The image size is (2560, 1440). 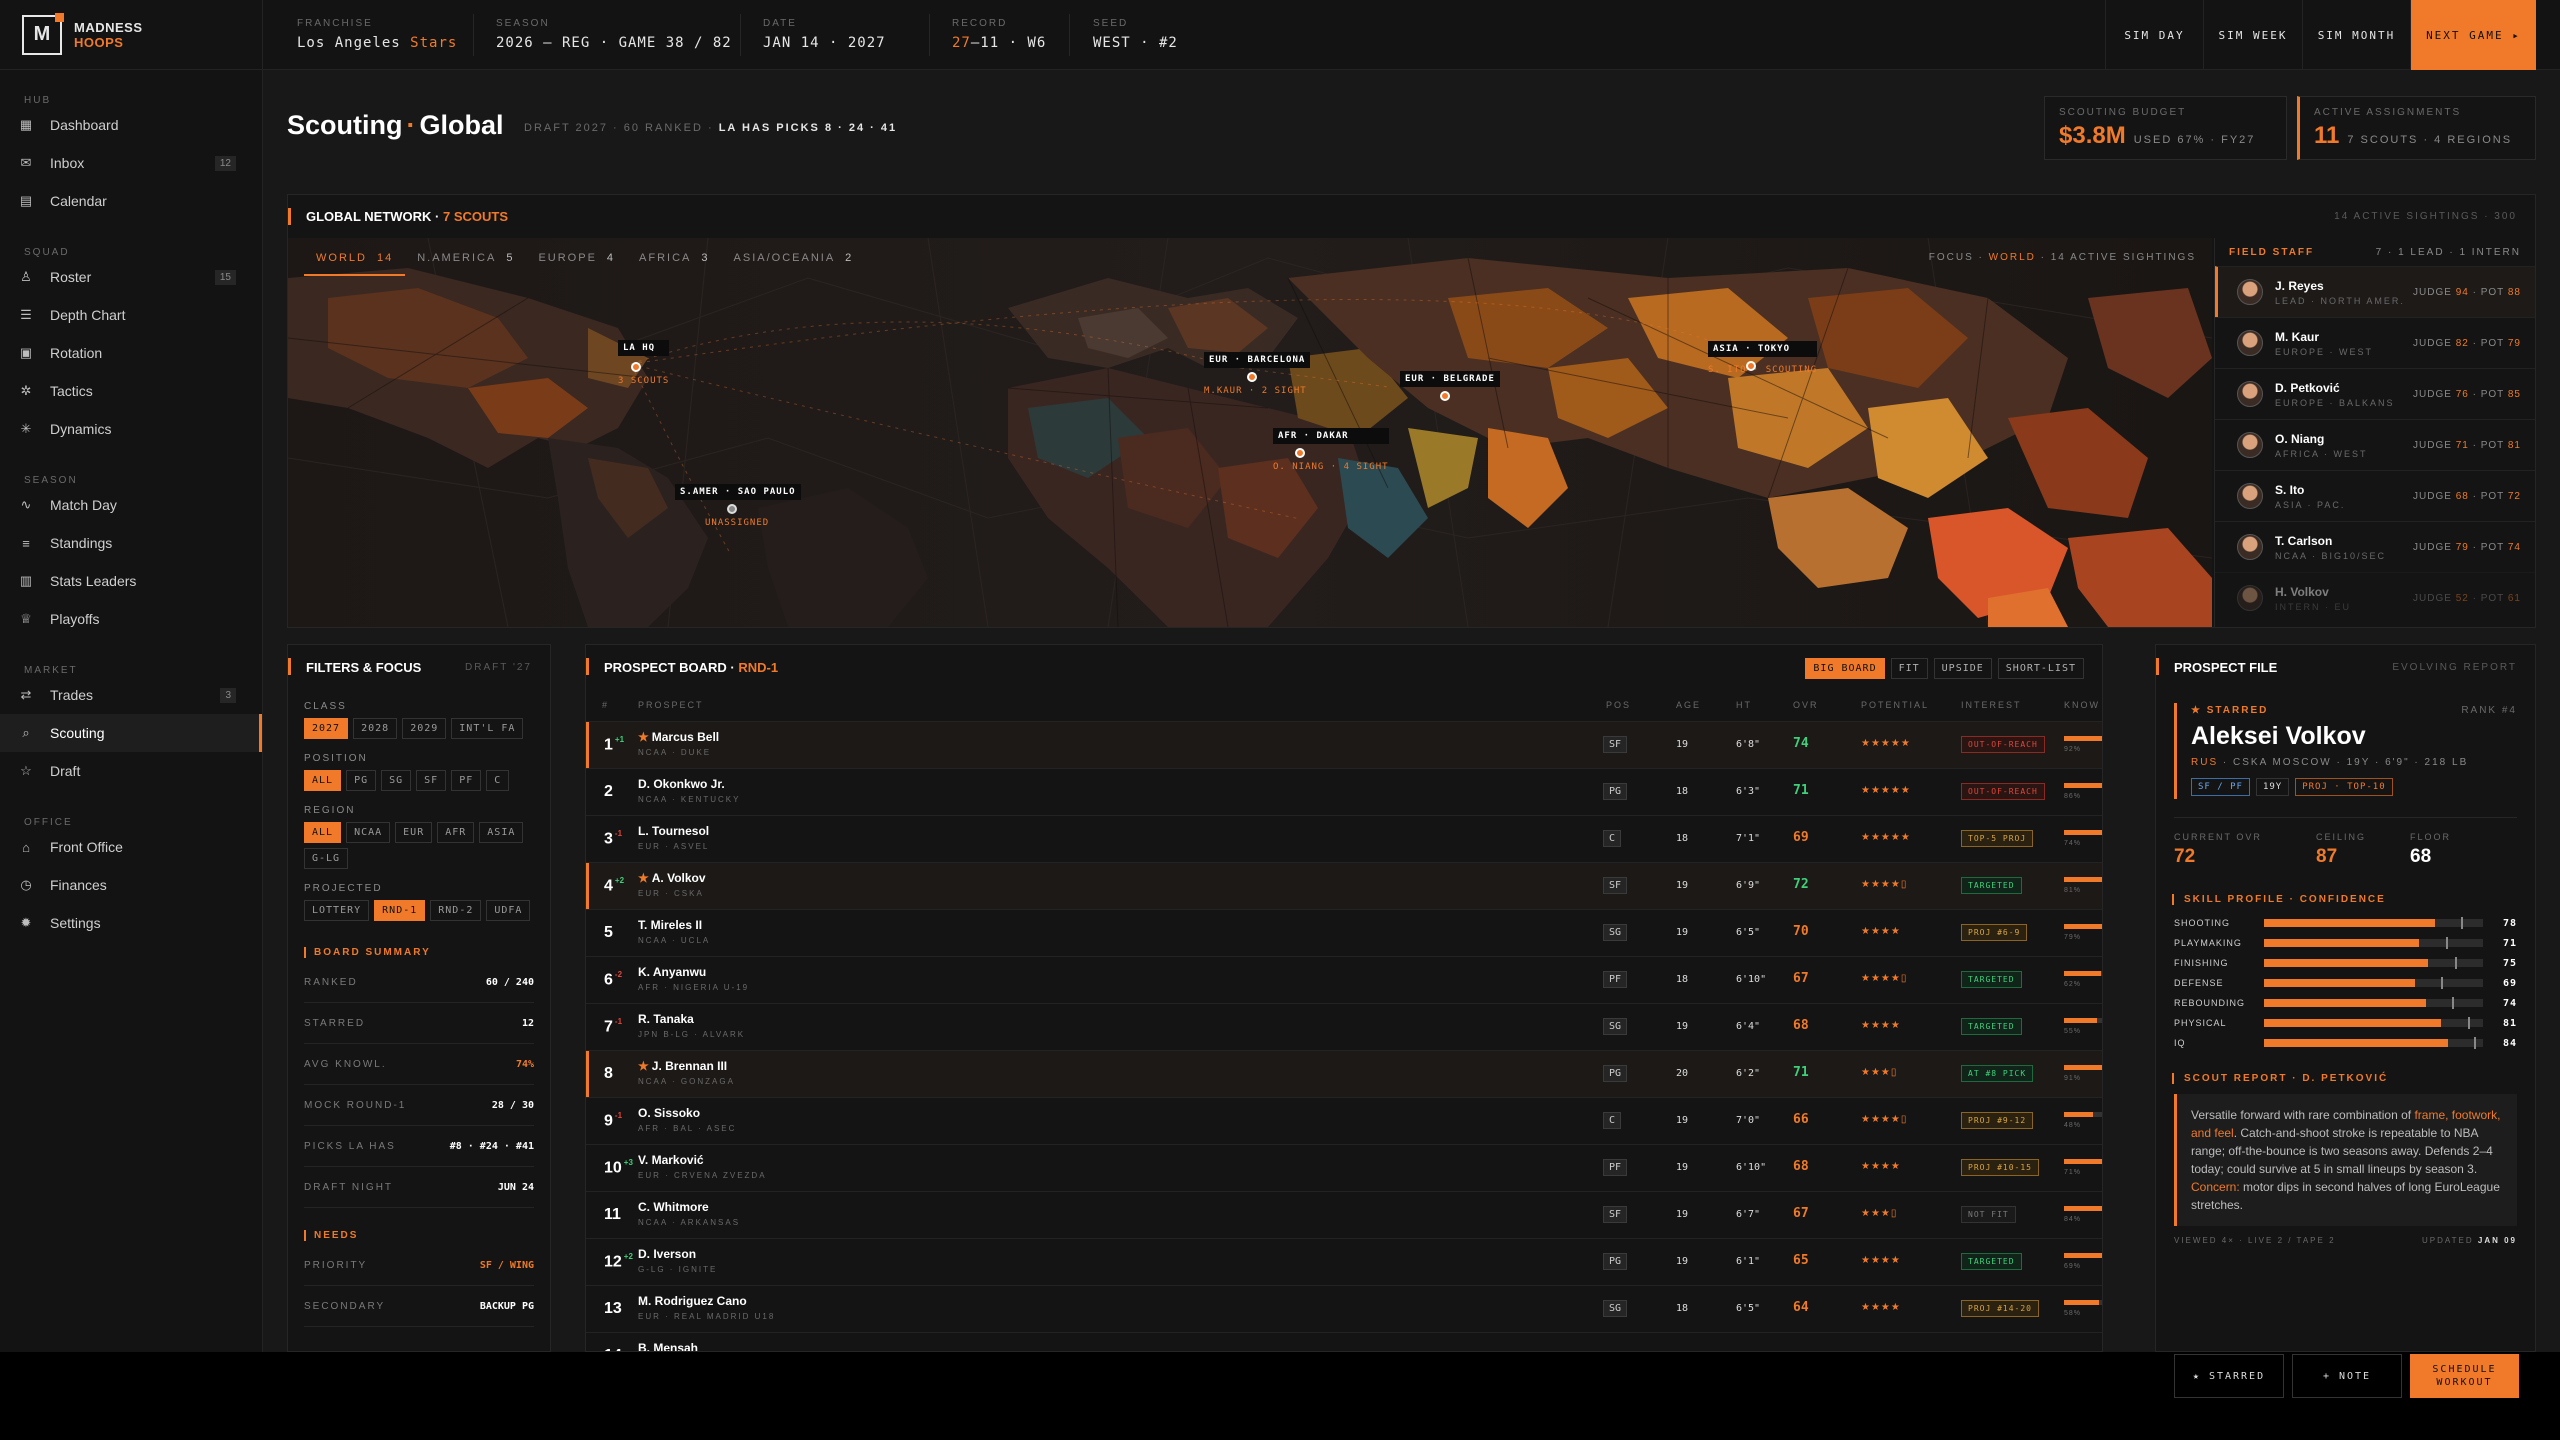 I want to click on map-pin-dakar: AFR · DAKAR O. NIANG · 4 SIGHT, so click(x=1331, y=450).